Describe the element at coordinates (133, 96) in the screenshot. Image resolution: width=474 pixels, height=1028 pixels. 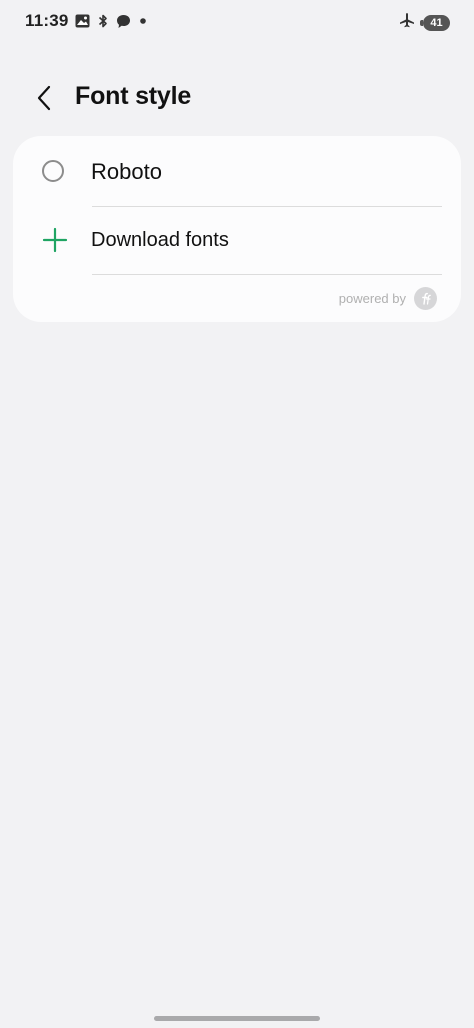
I see `page-title: Font style` at that location.